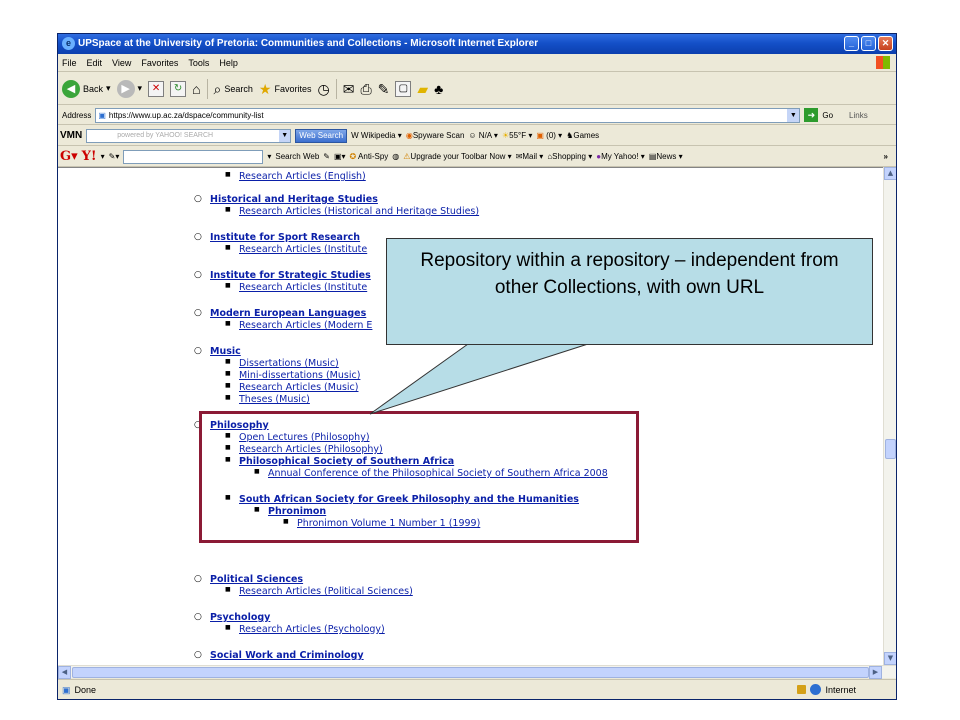  Describe the element at coordinates (811, 115) in the screenshot. I see `go-arrow-icon: ➜` at that location.